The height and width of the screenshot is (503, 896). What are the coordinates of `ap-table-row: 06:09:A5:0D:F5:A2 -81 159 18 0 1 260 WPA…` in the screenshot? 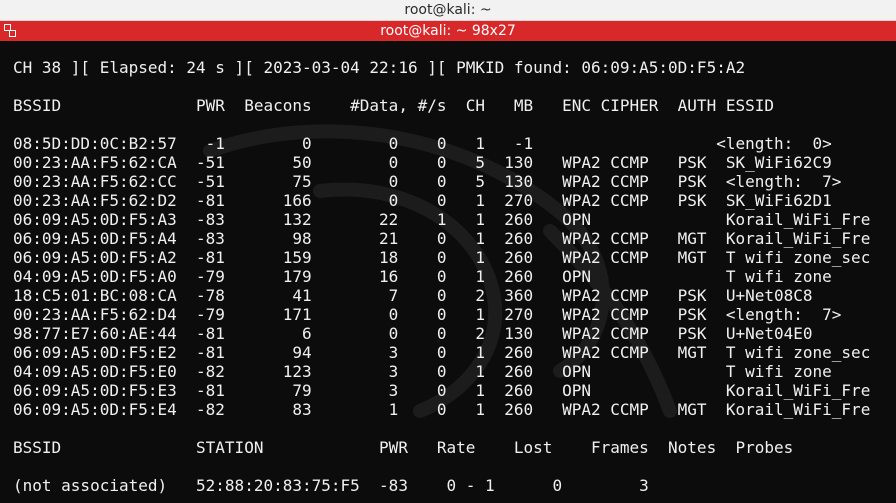 It's located at (442, 257).